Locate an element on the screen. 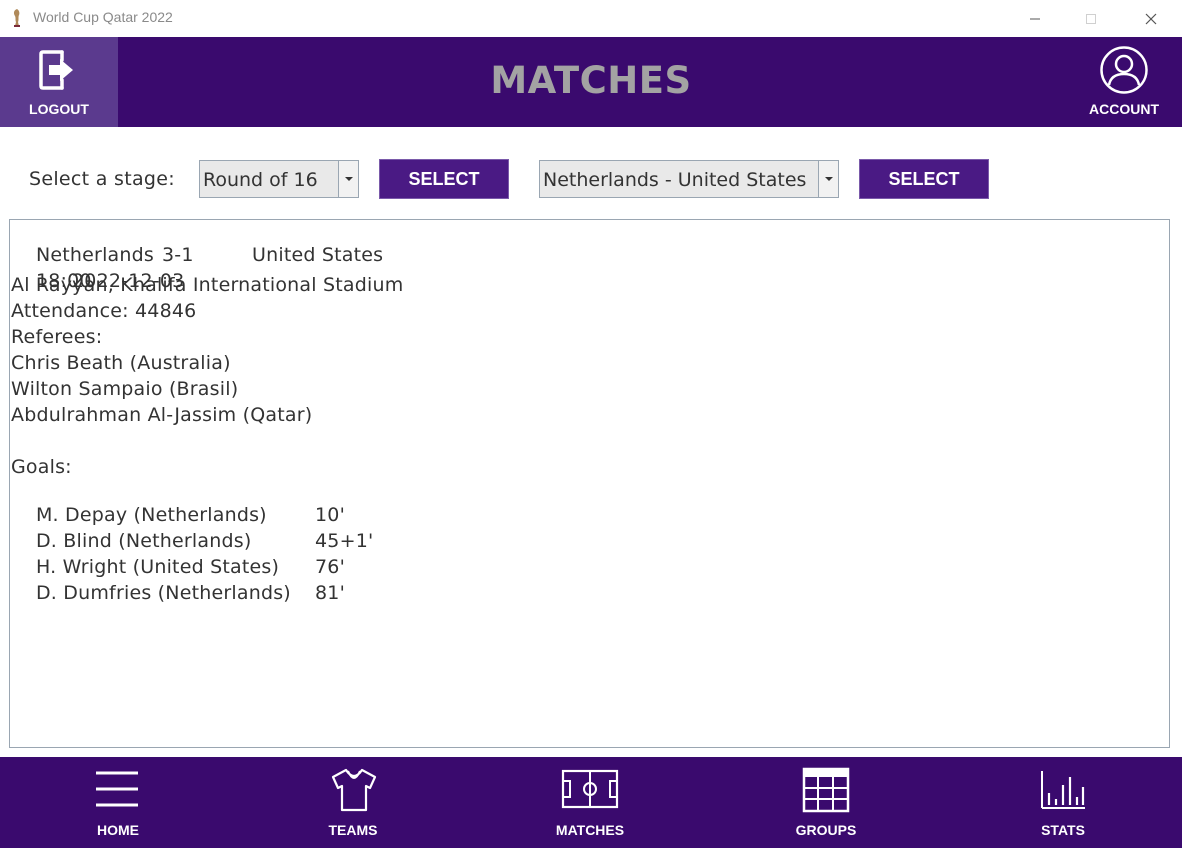 This screenshot has height=848, width=1182. attendance: Attendance: 44846 is located at coordinates (104, 311).